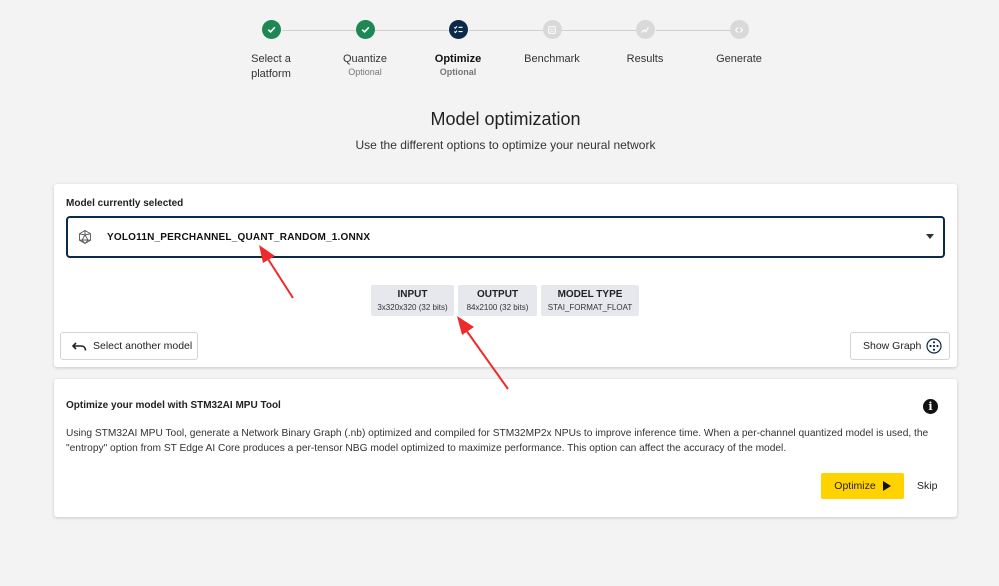 The height and width of the screenshot is (586, 999). Describe the element at coordinates (886, 486) in the screenshot. I see `play-icon` at that location.